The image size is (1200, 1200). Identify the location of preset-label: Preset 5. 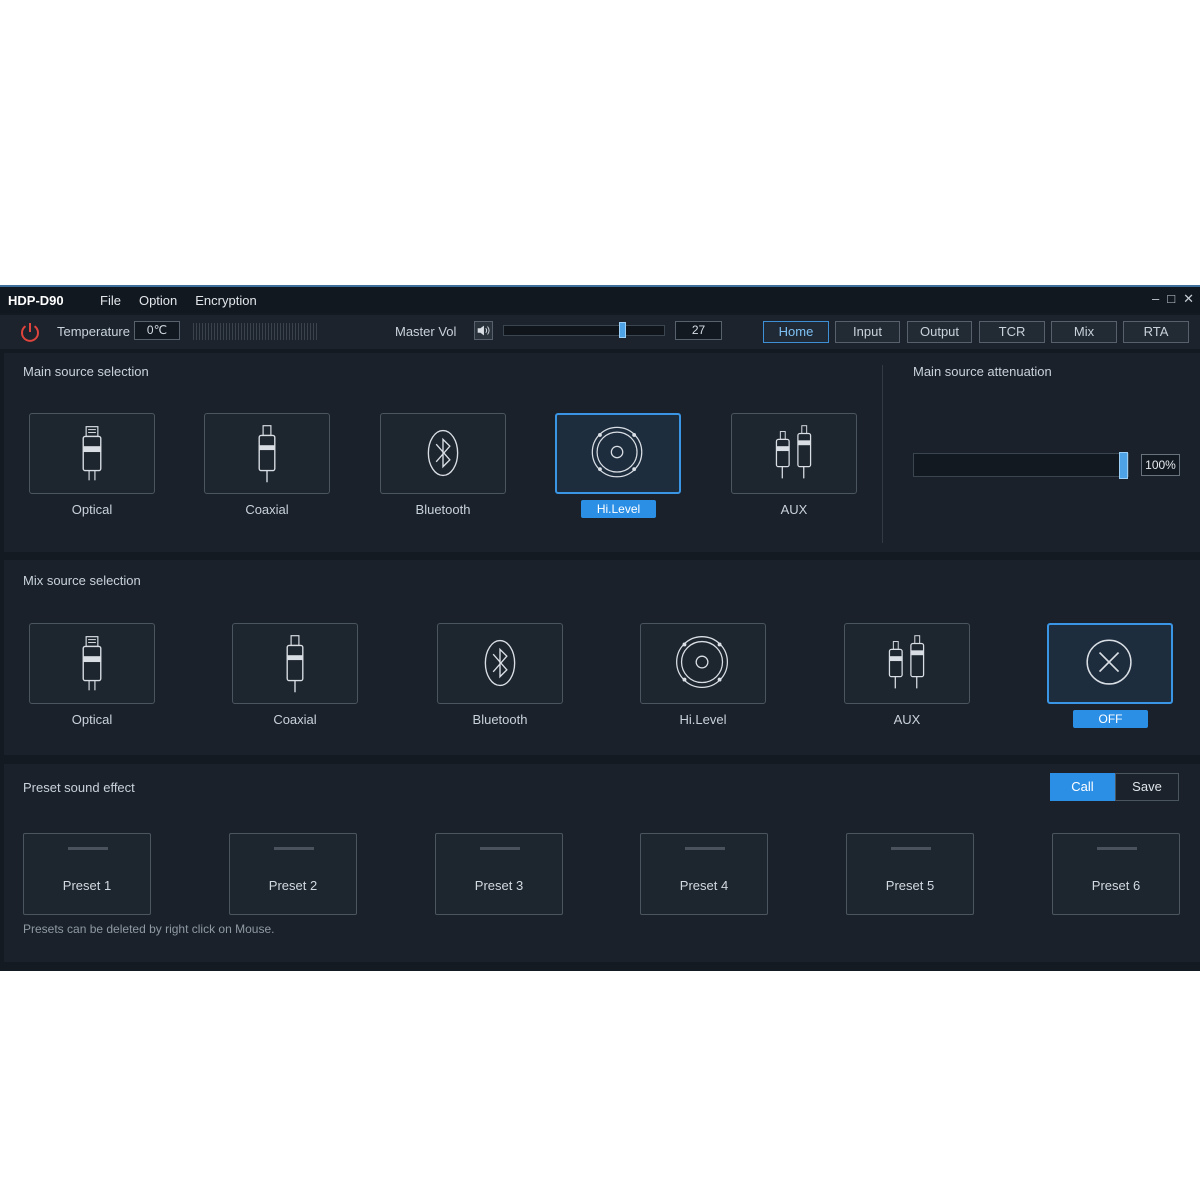
(910, 885).